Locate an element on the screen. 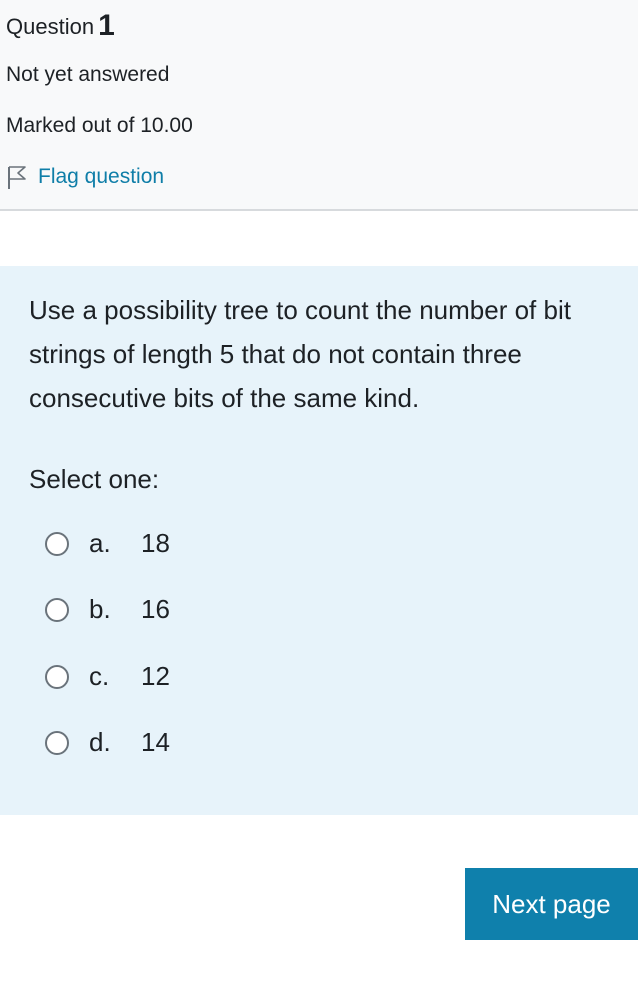 This screenshot has height=995, width=638. answer-letter: b. is located at coordinates (100, 609).